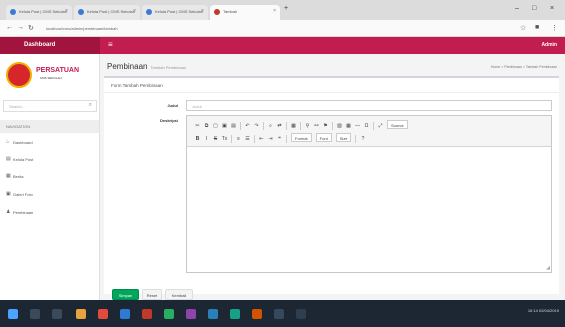 The width and height of the screenshot is (565, 327). Describe the element at coordinates (172, 105) in the screenshot. I see `judul-label: Judul` at that location.